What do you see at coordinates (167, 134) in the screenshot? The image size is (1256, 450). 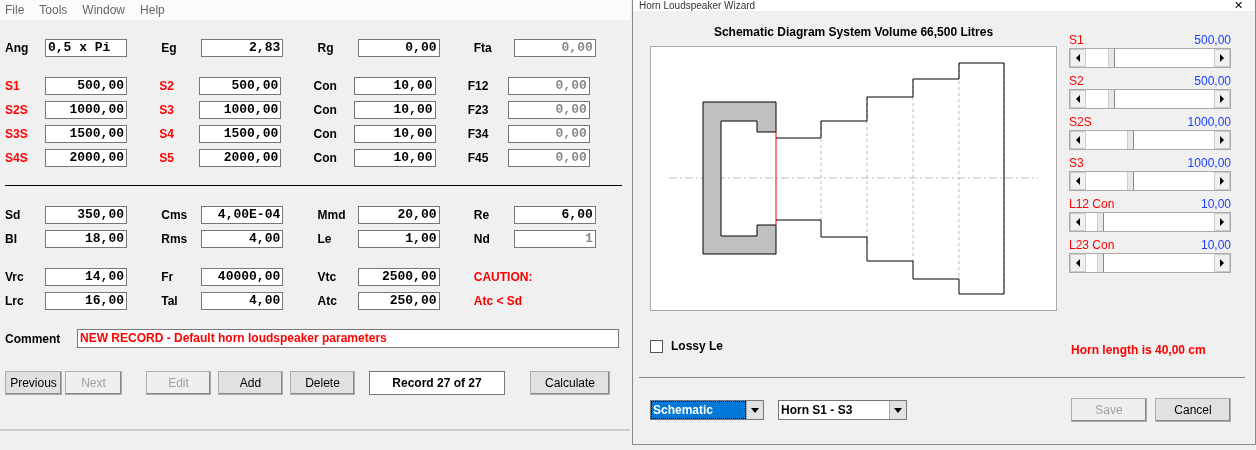 I see `field-label: S4` at bounding box center [167, 134].